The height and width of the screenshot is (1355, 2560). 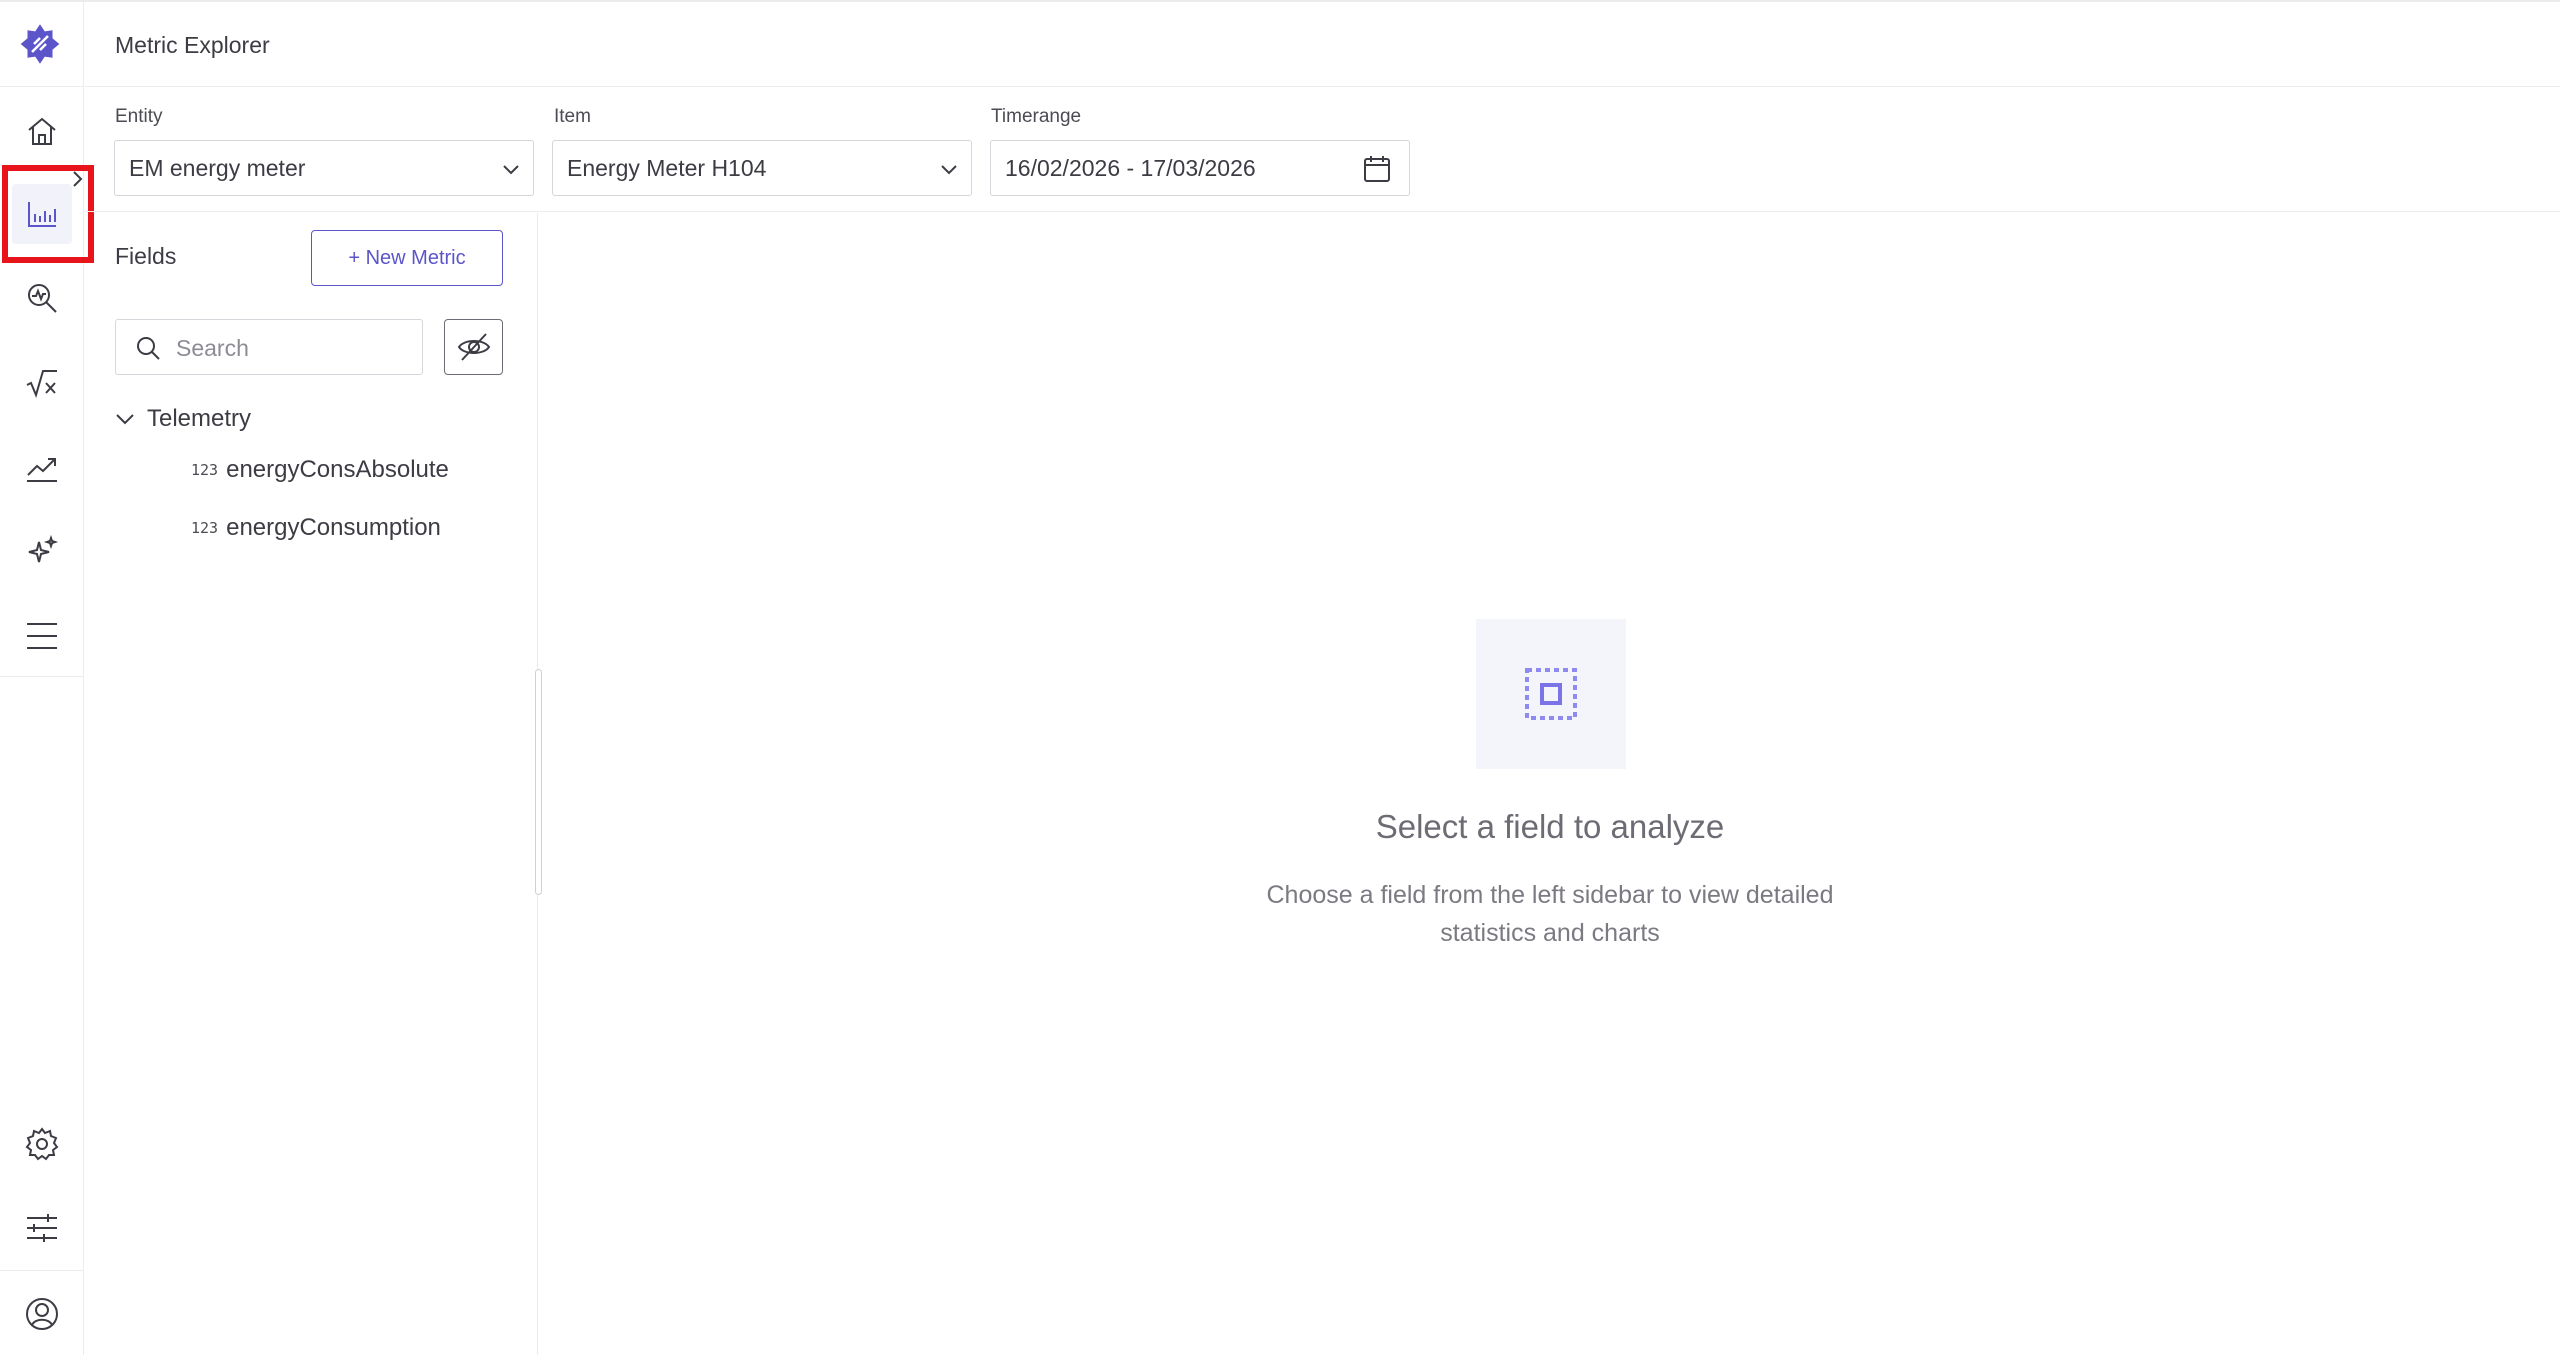 I want to click on logo-icon, so click(x=40, y=44).